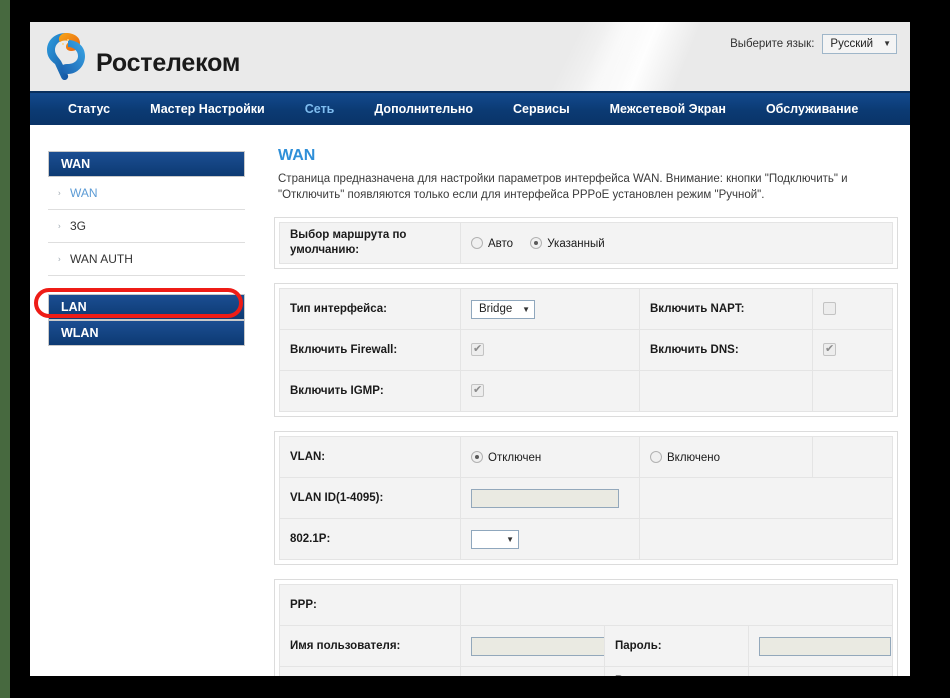 Image resolution: width=950 pixels, height=698 pixels. I want to click on dns-cell, so click(852, 350).